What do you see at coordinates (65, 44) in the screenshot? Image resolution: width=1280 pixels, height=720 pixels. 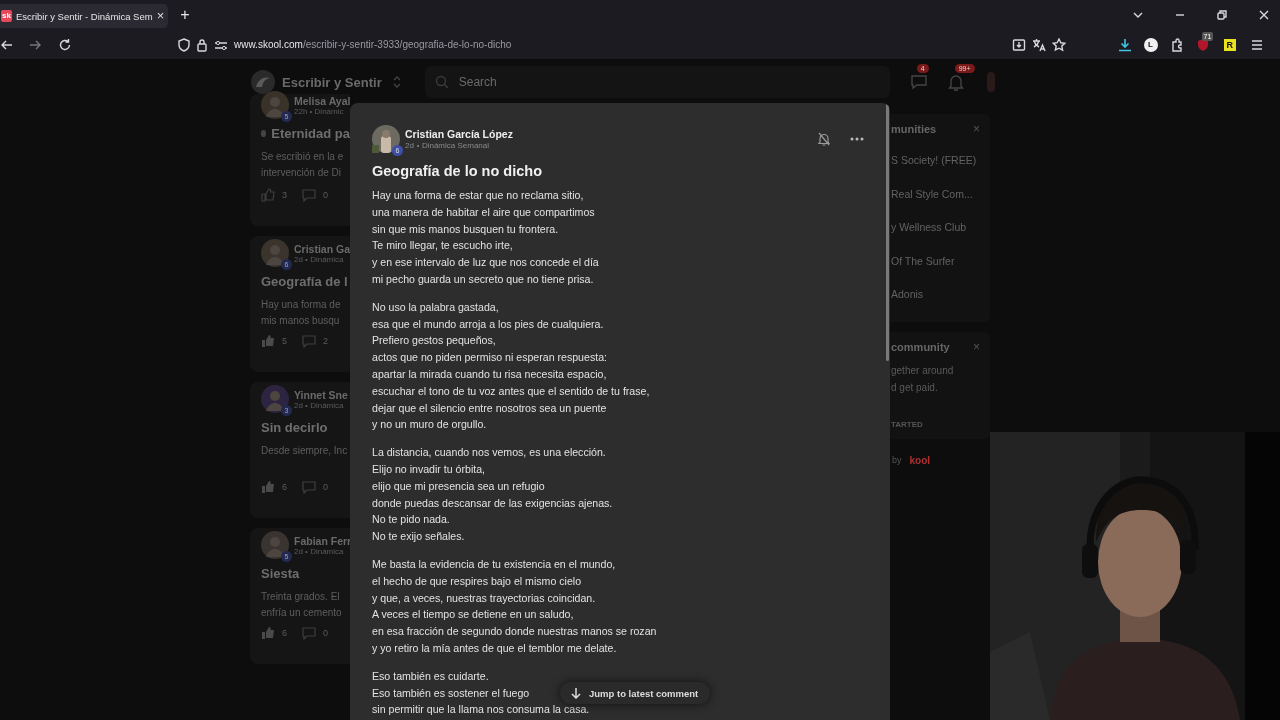 I see `reload-icon` at bounding box center [65, 44].